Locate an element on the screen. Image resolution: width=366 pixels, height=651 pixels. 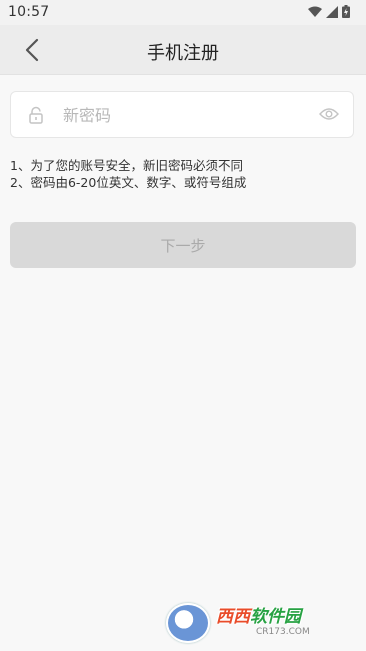
watermark-logo: 西西软件园 CR173.COM is located at coordinates (256, 623).